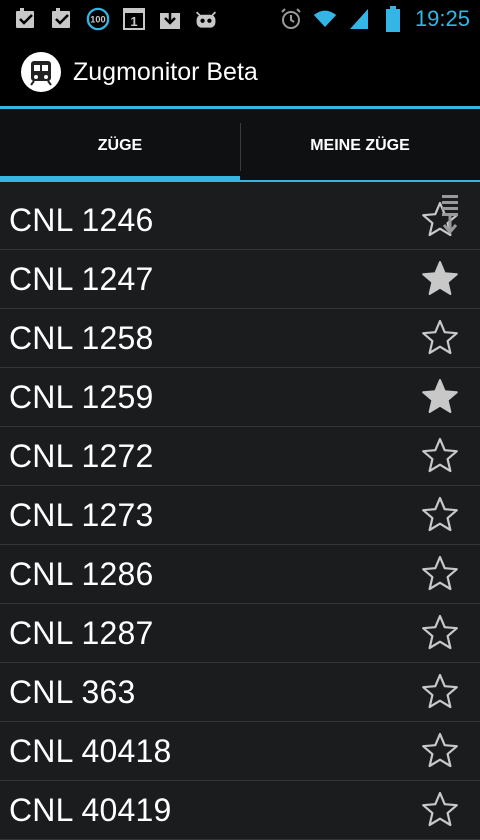 The height and width of the screenshot is (840, 480). What do you see at coordinates (240, 574) in the screenshot?
I see `list-item: CNL 1286` at bounding box center [240, 574].